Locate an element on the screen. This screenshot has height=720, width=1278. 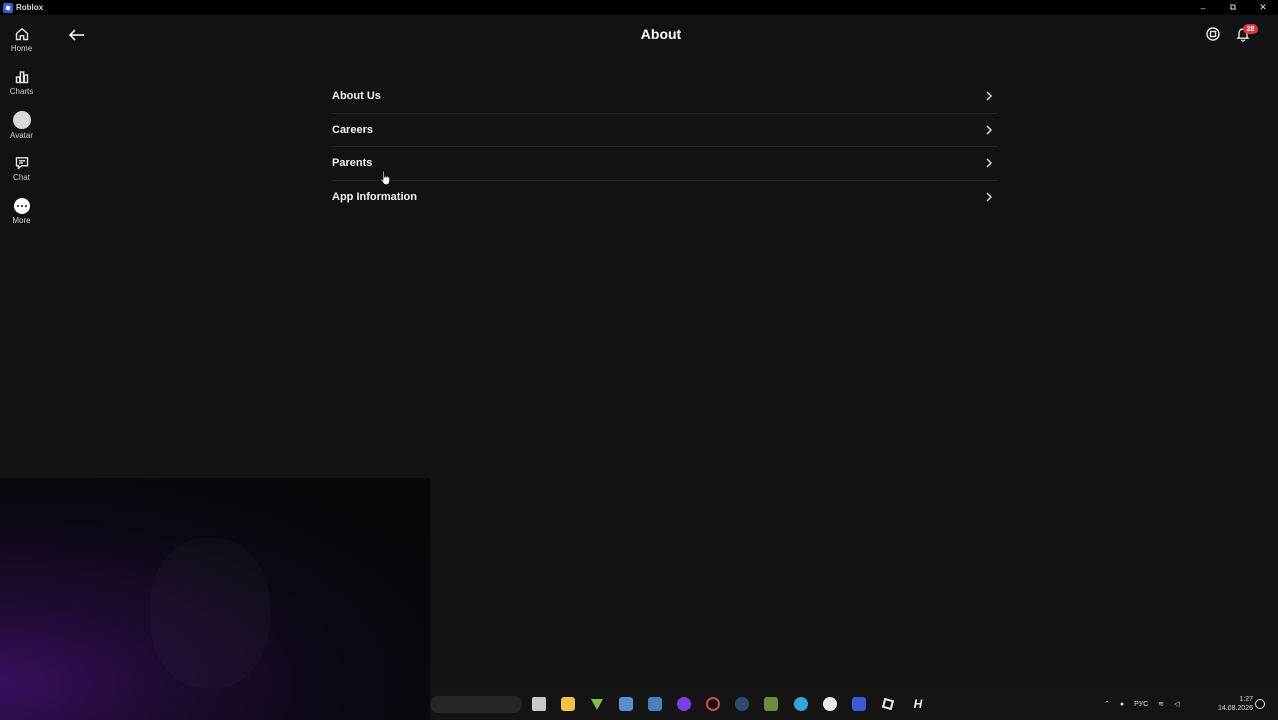
language-indicator: РУС is located at coordinates (1141, 704).